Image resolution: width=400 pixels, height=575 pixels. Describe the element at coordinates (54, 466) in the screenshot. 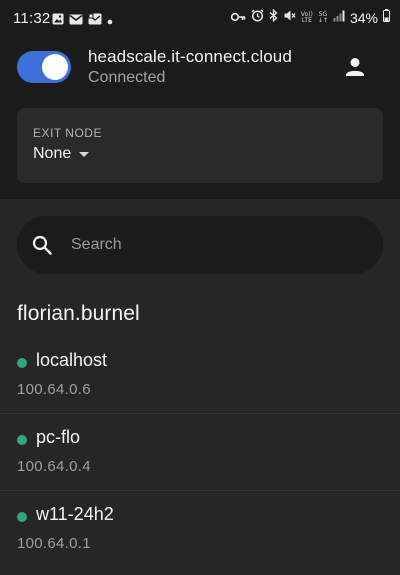

I see `device-ip: 100.64.0.4` at that location.